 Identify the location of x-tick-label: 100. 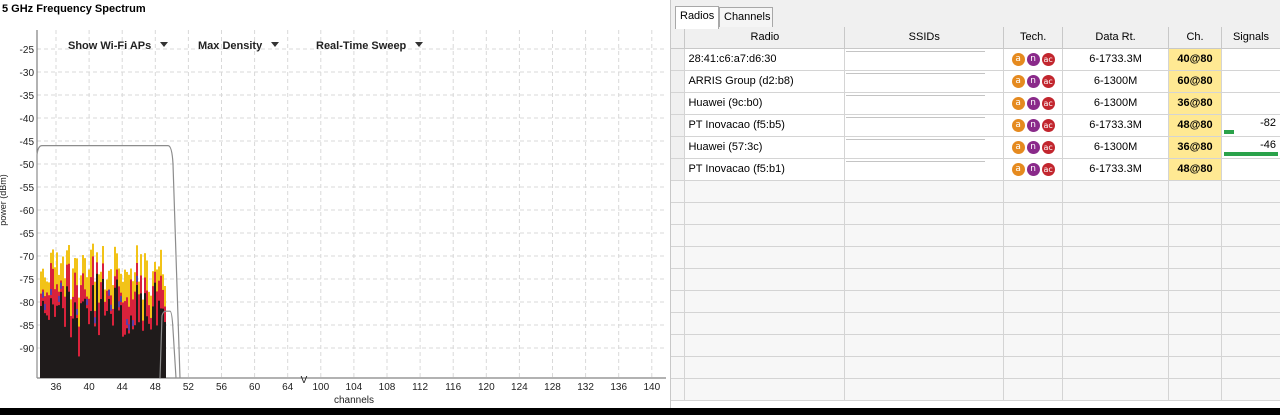
(320, 387).